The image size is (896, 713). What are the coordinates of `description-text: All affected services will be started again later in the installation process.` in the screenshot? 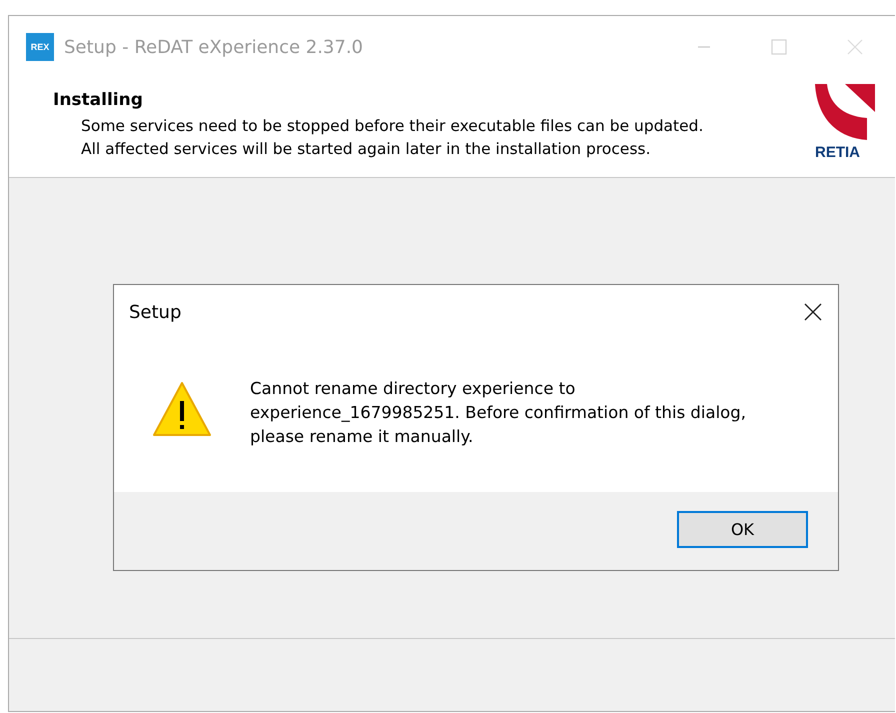 It's located at (366, 149).